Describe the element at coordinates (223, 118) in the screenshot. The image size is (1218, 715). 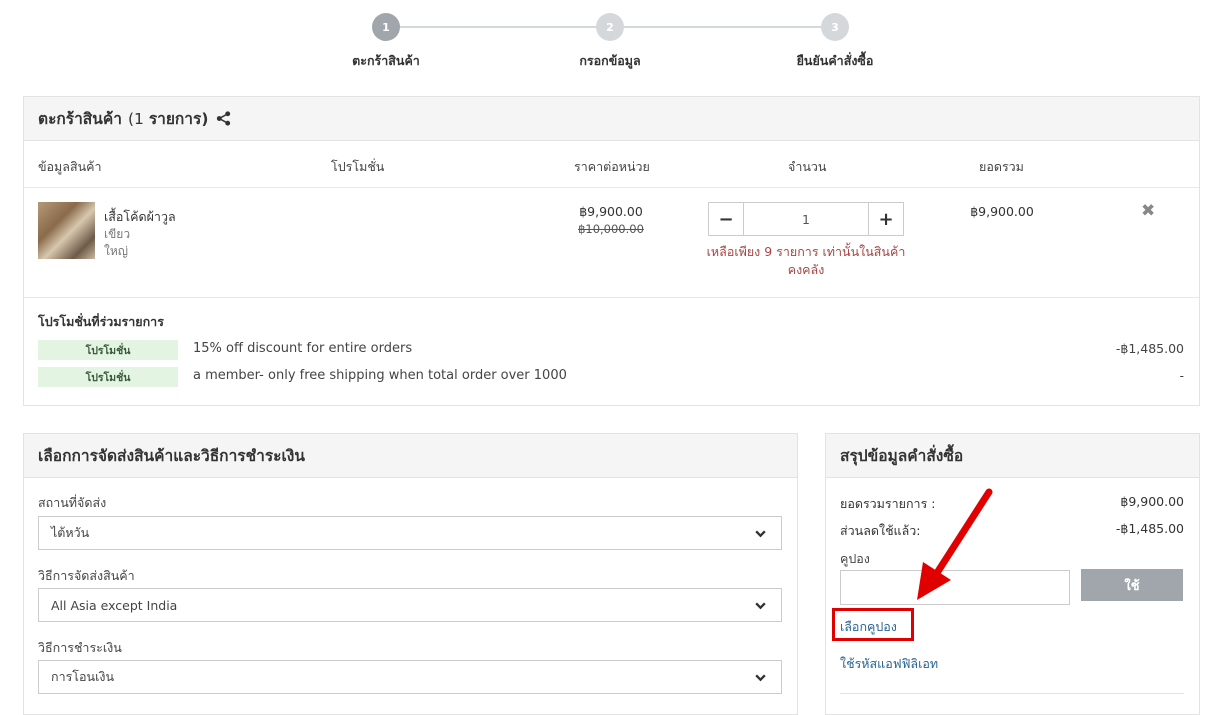
I see `share-icon` at that location.